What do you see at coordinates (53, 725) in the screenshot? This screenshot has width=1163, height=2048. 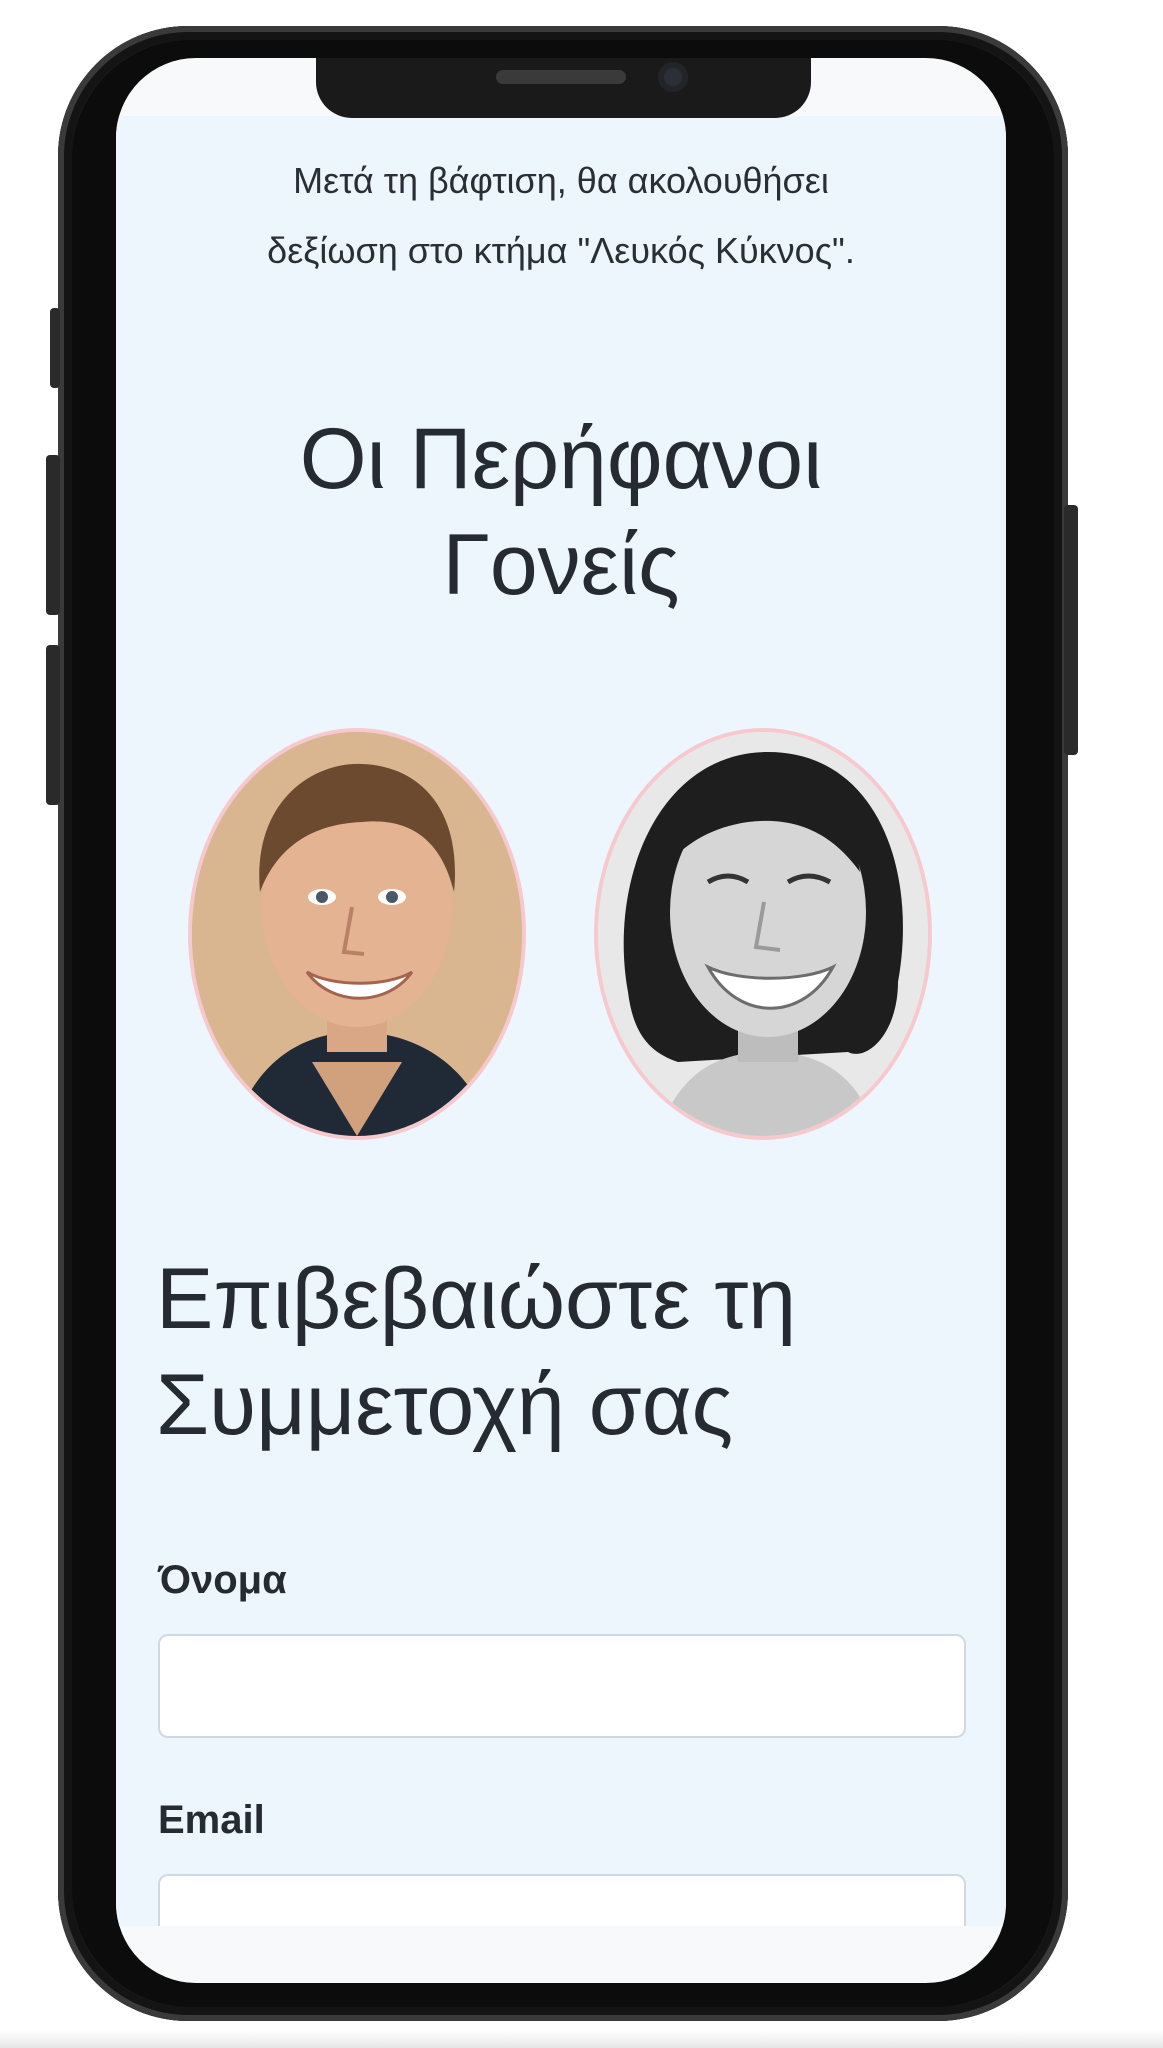 I see `volume-down-button` at bounding box center [53, 725].